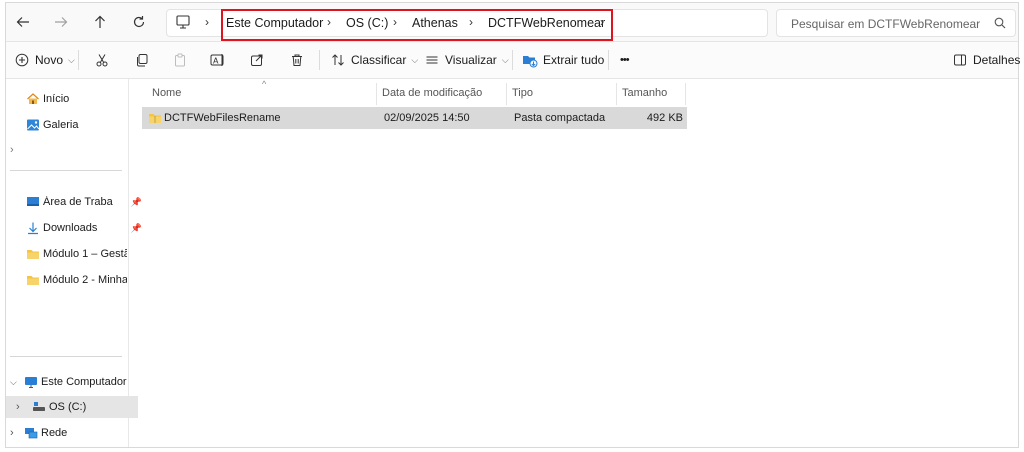 Image resolution: width=1024 pixels, height=452 pixels. What do you see at coordinates (417, 25) in the screenshot?
I see `red-highlight-box` at bounding box center [417, 25].